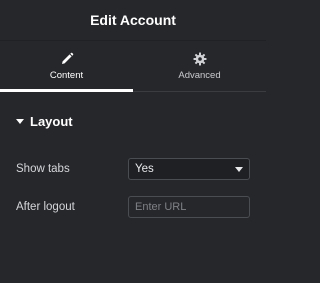 The height and width of the screenshot is (283, 320). Describe the element at coordinates (45, 207) in the screenshot. I see `after-logout-label: After logout` at that location.